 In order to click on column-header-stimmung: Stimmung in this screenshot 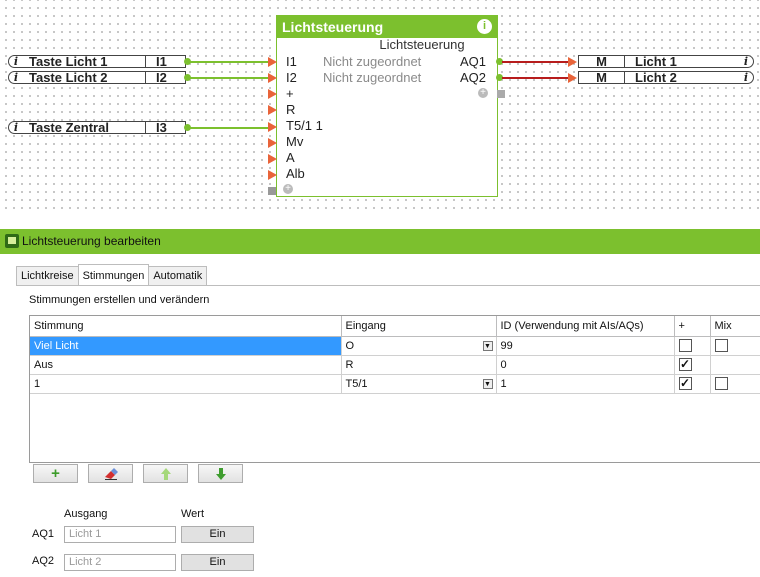, I will do `click(186, 326)`.